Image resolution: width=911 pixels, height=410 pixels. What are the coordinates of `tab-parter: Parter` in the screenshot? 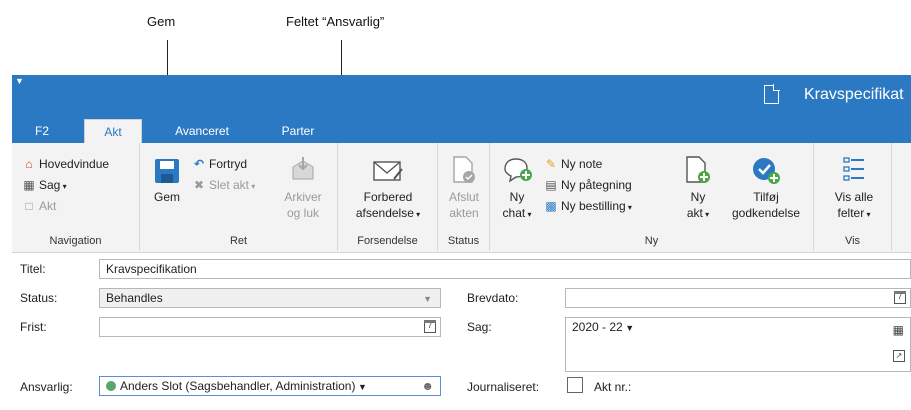 It's located at (298, 131).